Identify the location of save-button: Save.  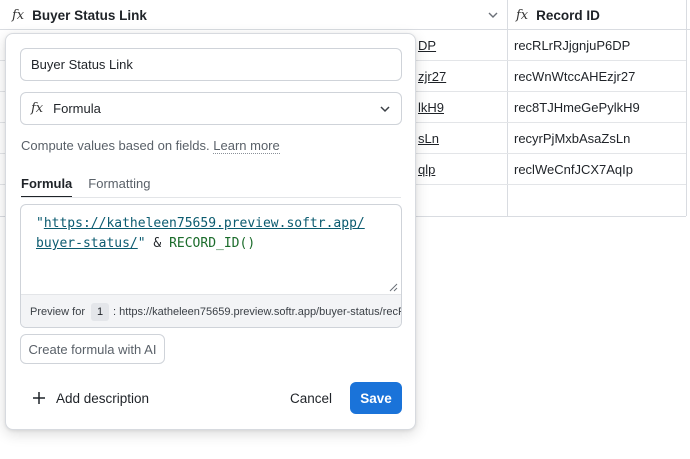
(376, 398).